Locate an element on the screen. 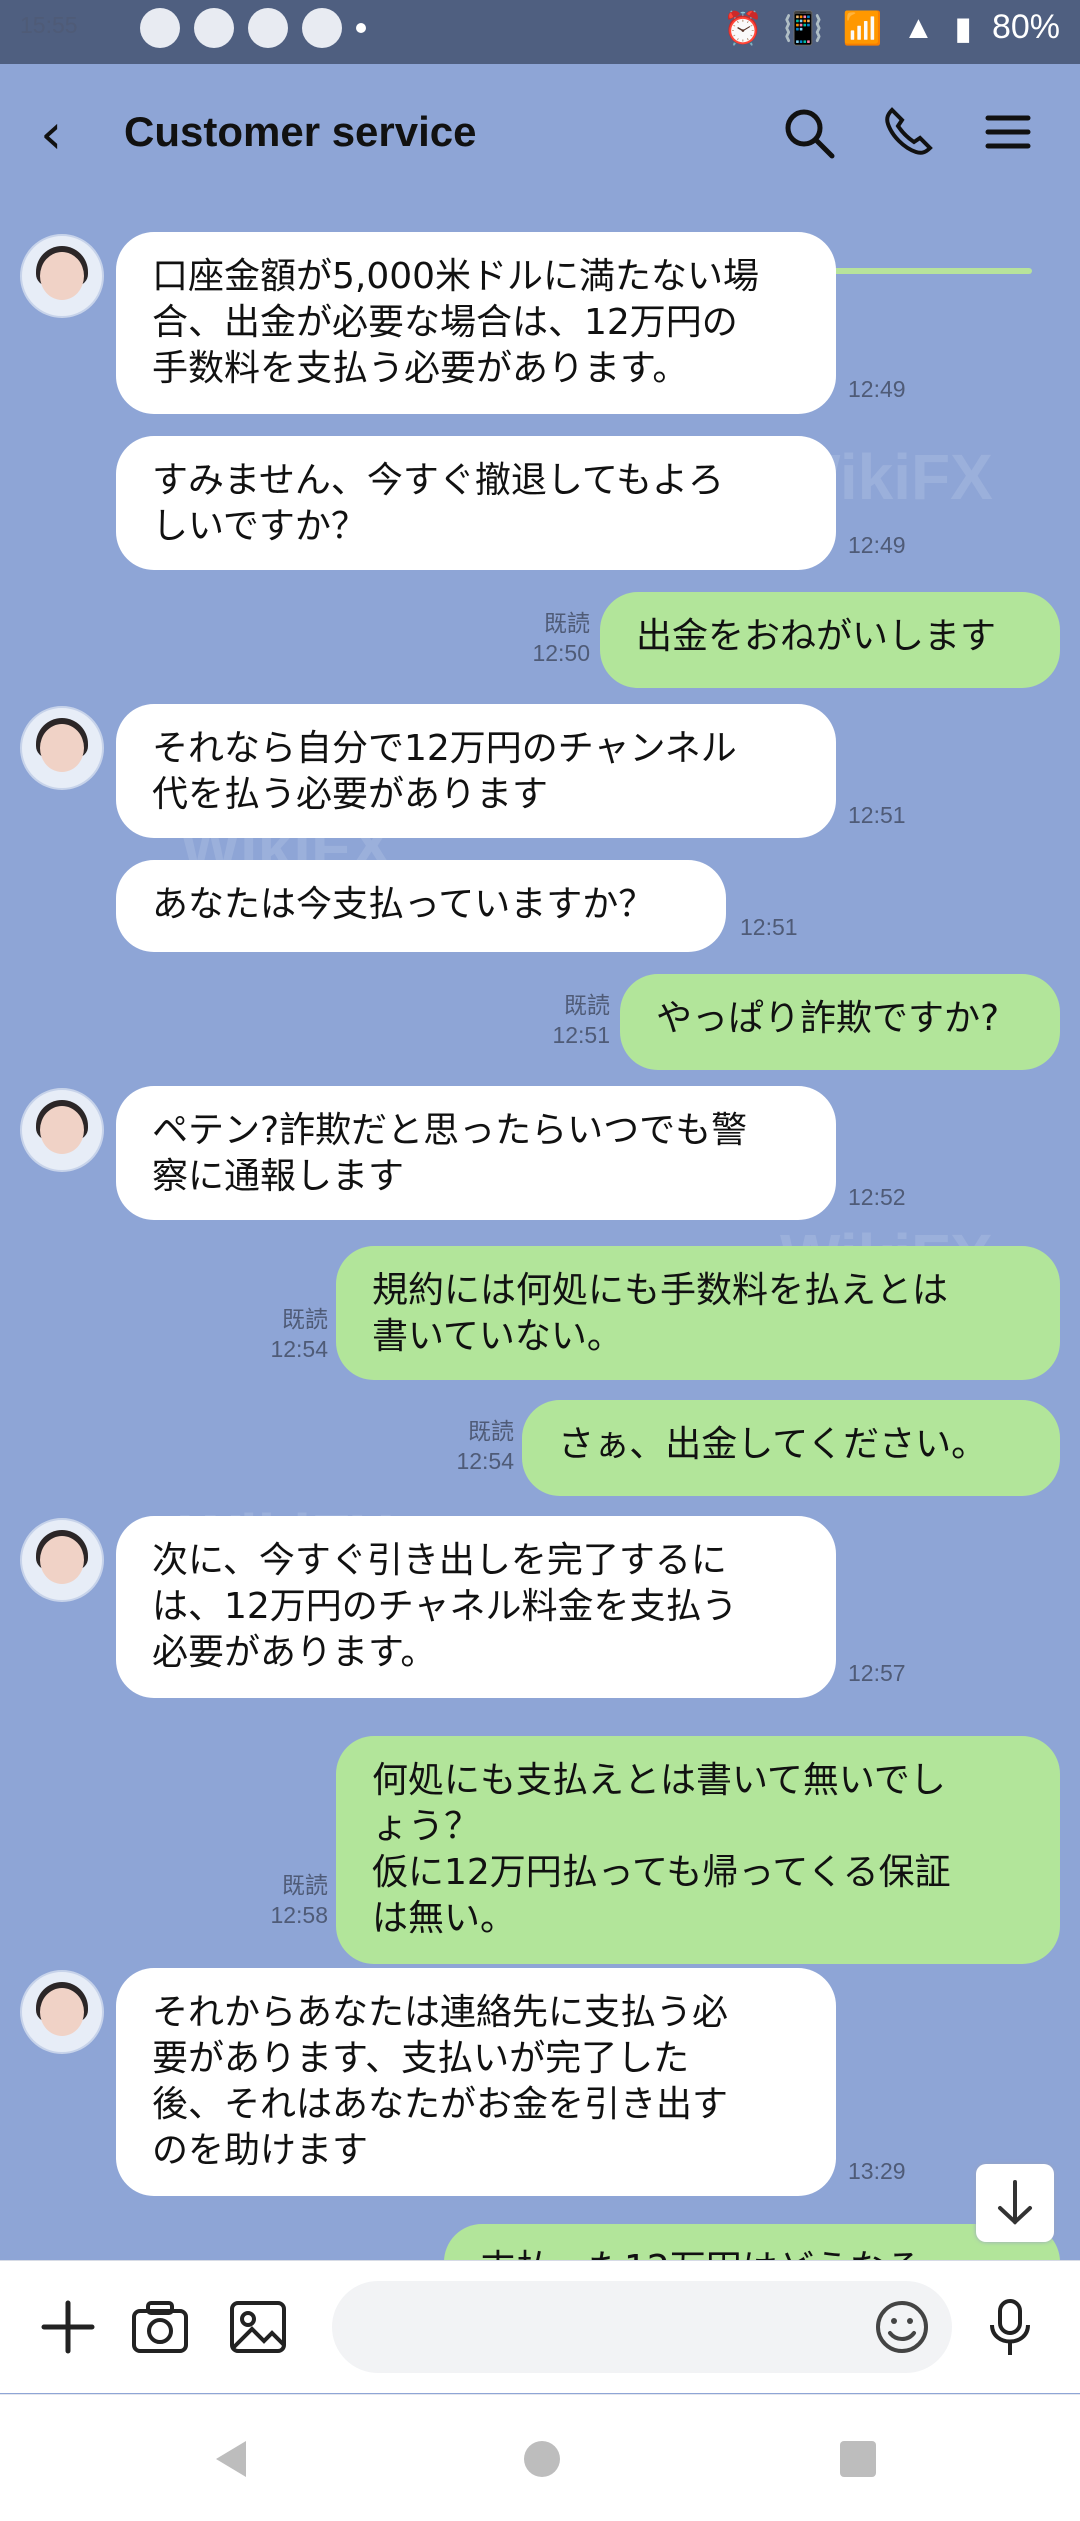  read-receipt: 既読 12:50 is located at coordinates (555, 638).